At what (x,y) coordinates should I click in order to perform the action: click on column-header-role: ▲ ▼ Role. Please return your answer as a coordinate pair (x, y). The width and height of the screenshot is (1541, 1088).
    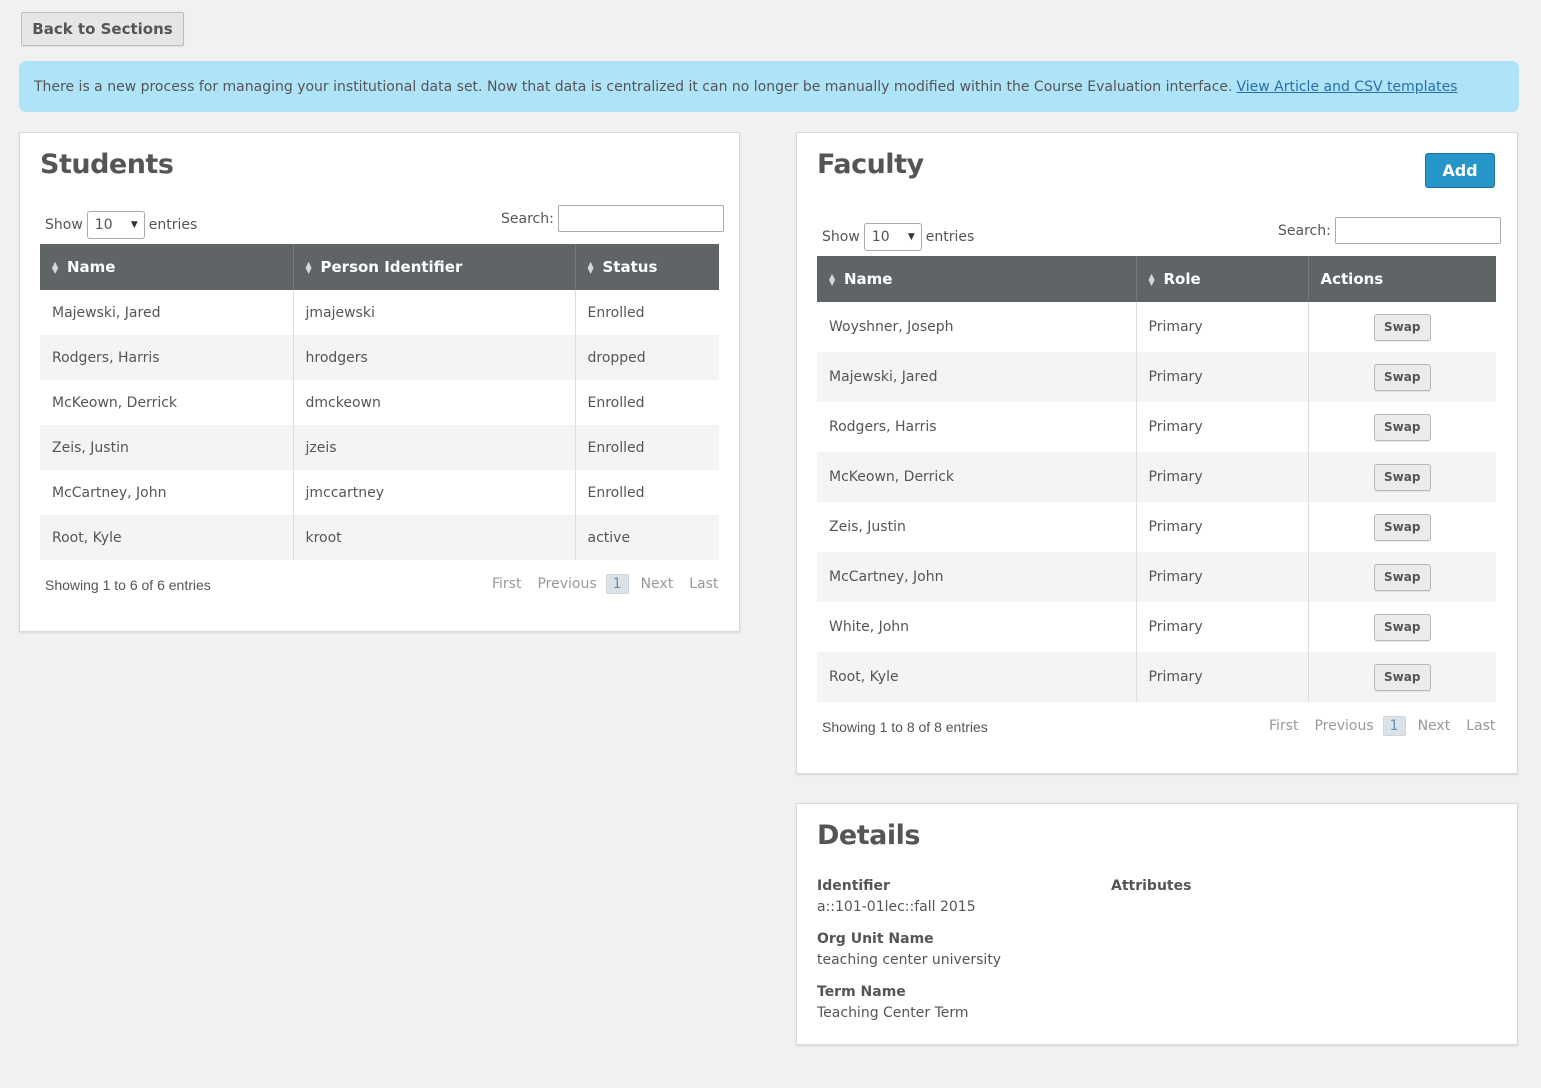
    Looking at the image, I should click on (1222, 279).